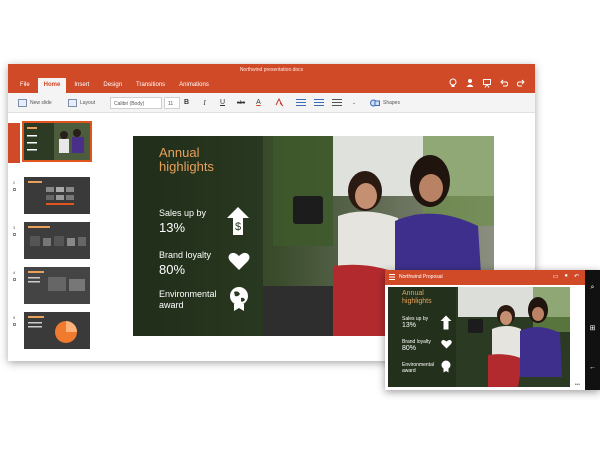 The height and width of the screenshot is (450, 600). What do you see at coordinates (172, 227) in the screenshot?
I see `stat-sales-value: 13%` at bounding box center [172, 227].